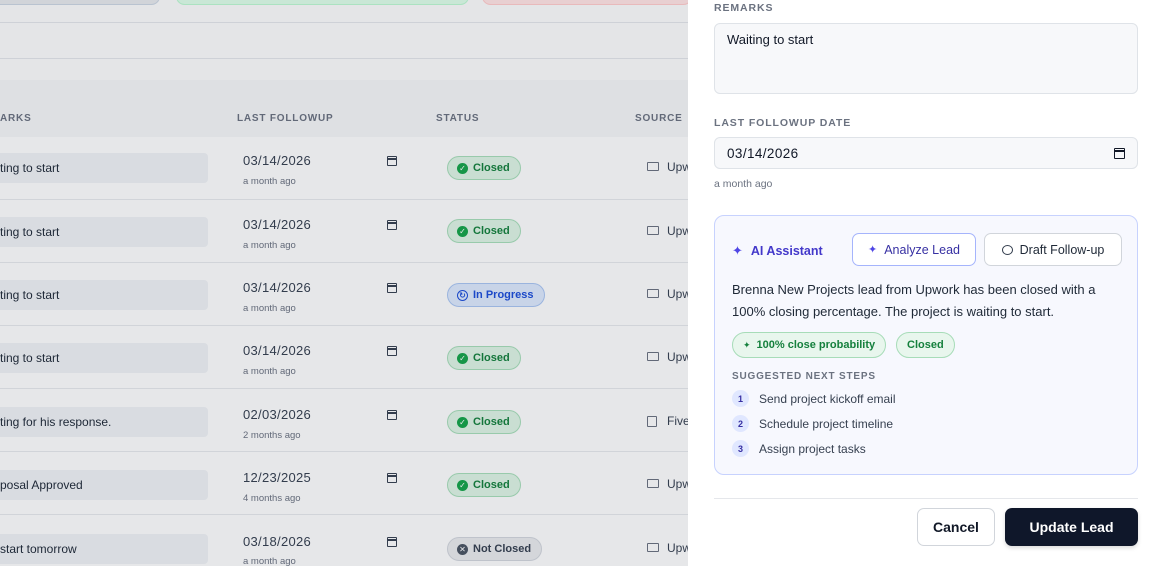 The width and height of the screenshot is (1167, 566). I want to click on step-text: Assign project tasks, so click(812, 448).